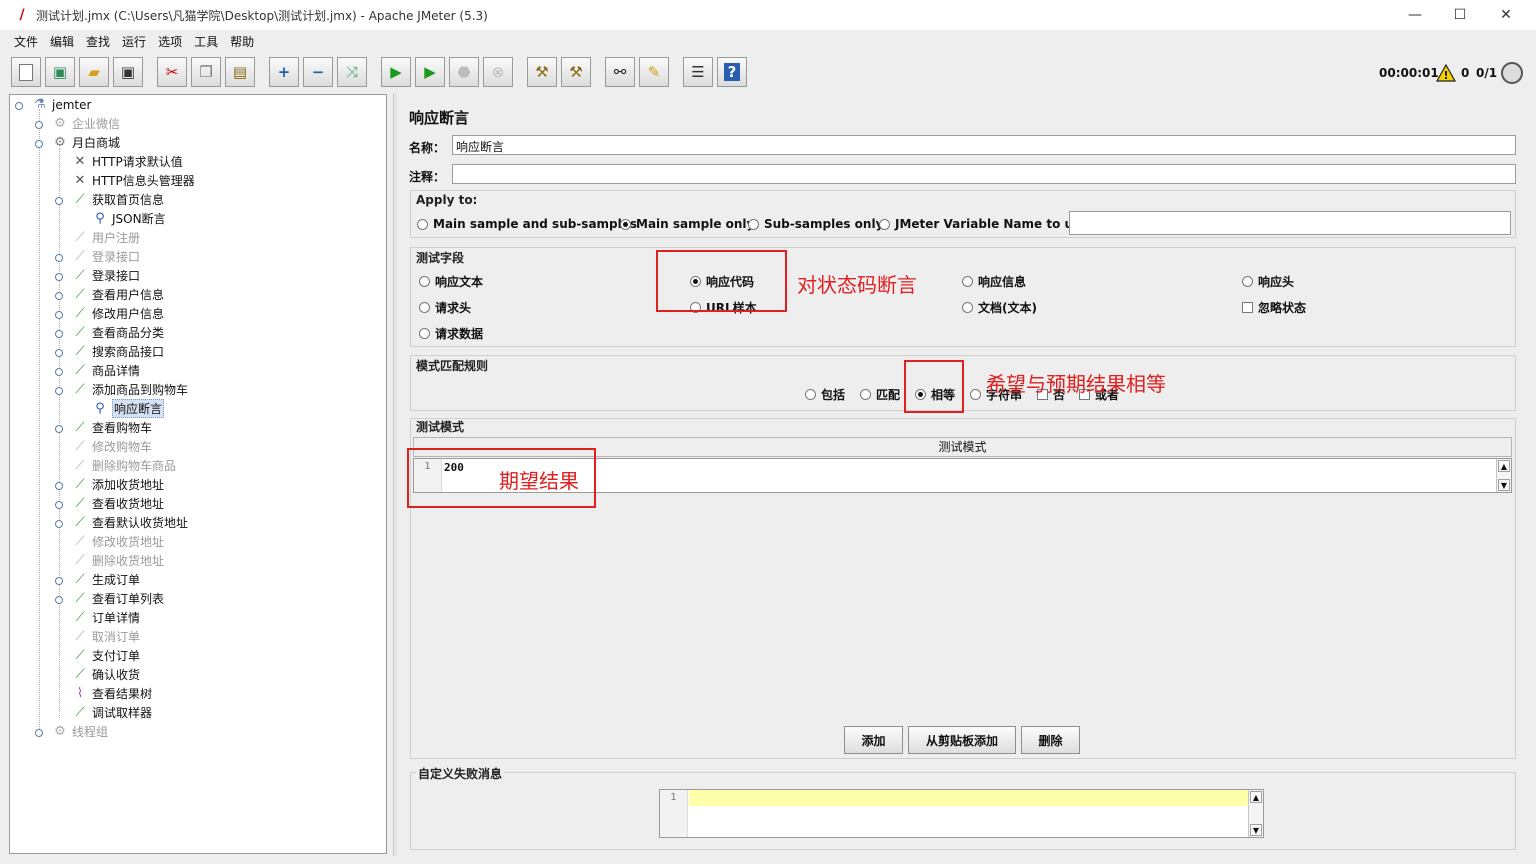  Describe the element at coordinates (111, 693) in the screenshot. I see `tree-item-listener: ⌇ 查看结果树` at that location.